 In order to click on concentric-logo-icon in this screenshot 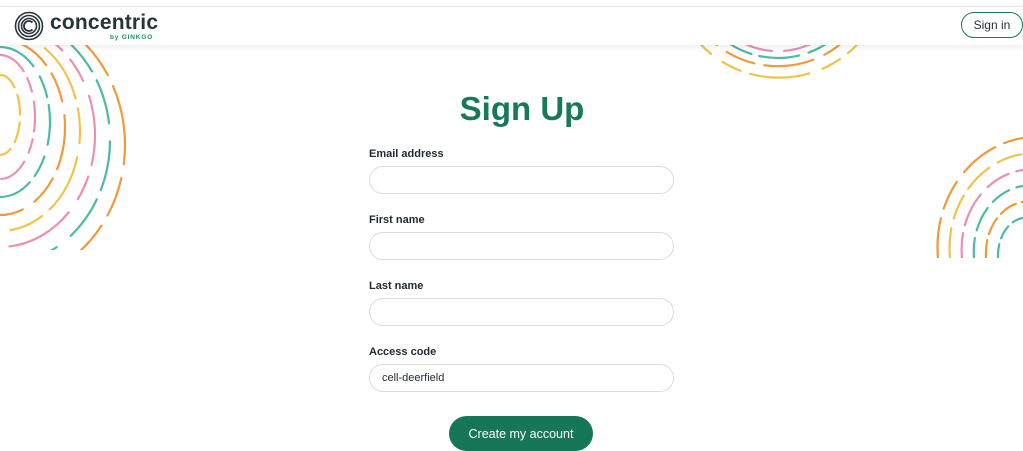, I will do `click(29, 26)`.